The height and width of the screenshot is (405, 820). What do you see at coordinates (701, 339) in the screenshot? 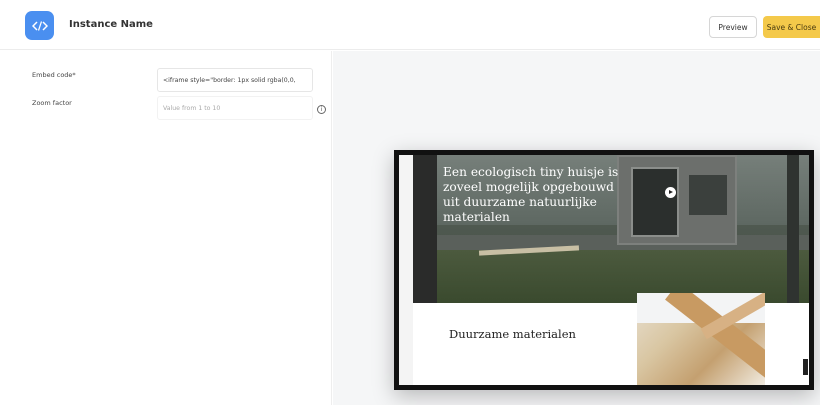
I see `wood-image` at bounding box center [701, 339].